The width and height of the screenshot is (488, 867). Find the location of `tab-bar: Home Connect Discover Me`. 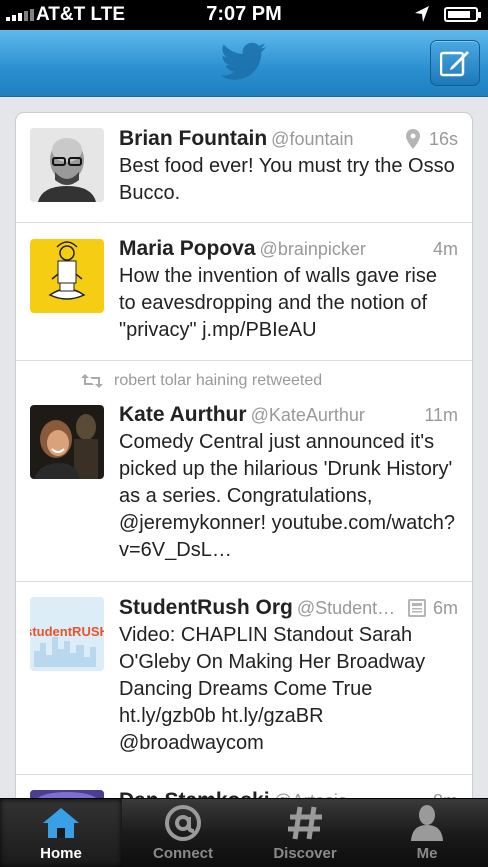

tab-bar: Home Connect Discover Me is located at coordinates (244, 832).